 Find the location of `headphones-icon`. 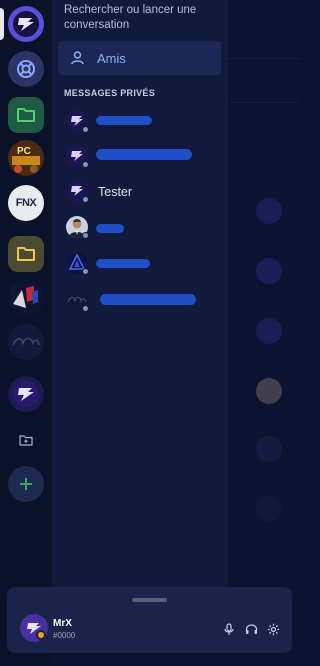

headphones-icon is located at coordinates (251, 629).